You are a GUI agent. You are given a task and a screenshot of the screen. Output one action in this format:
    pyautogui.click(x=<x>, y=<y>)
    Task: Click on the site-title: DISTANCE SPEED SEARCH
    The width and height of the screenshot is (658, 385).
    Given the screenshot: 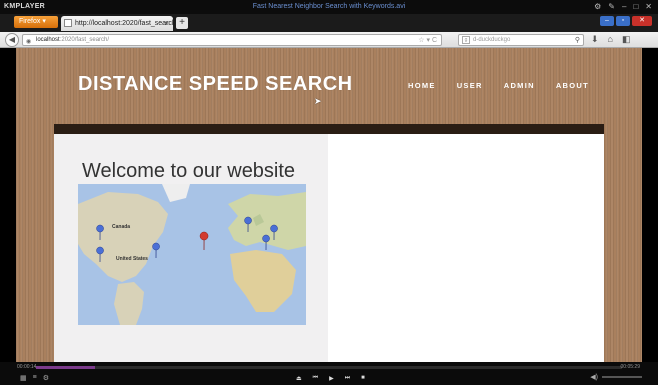 What is the action you would take?
    pyautogui.click(x=215, y=84)
    